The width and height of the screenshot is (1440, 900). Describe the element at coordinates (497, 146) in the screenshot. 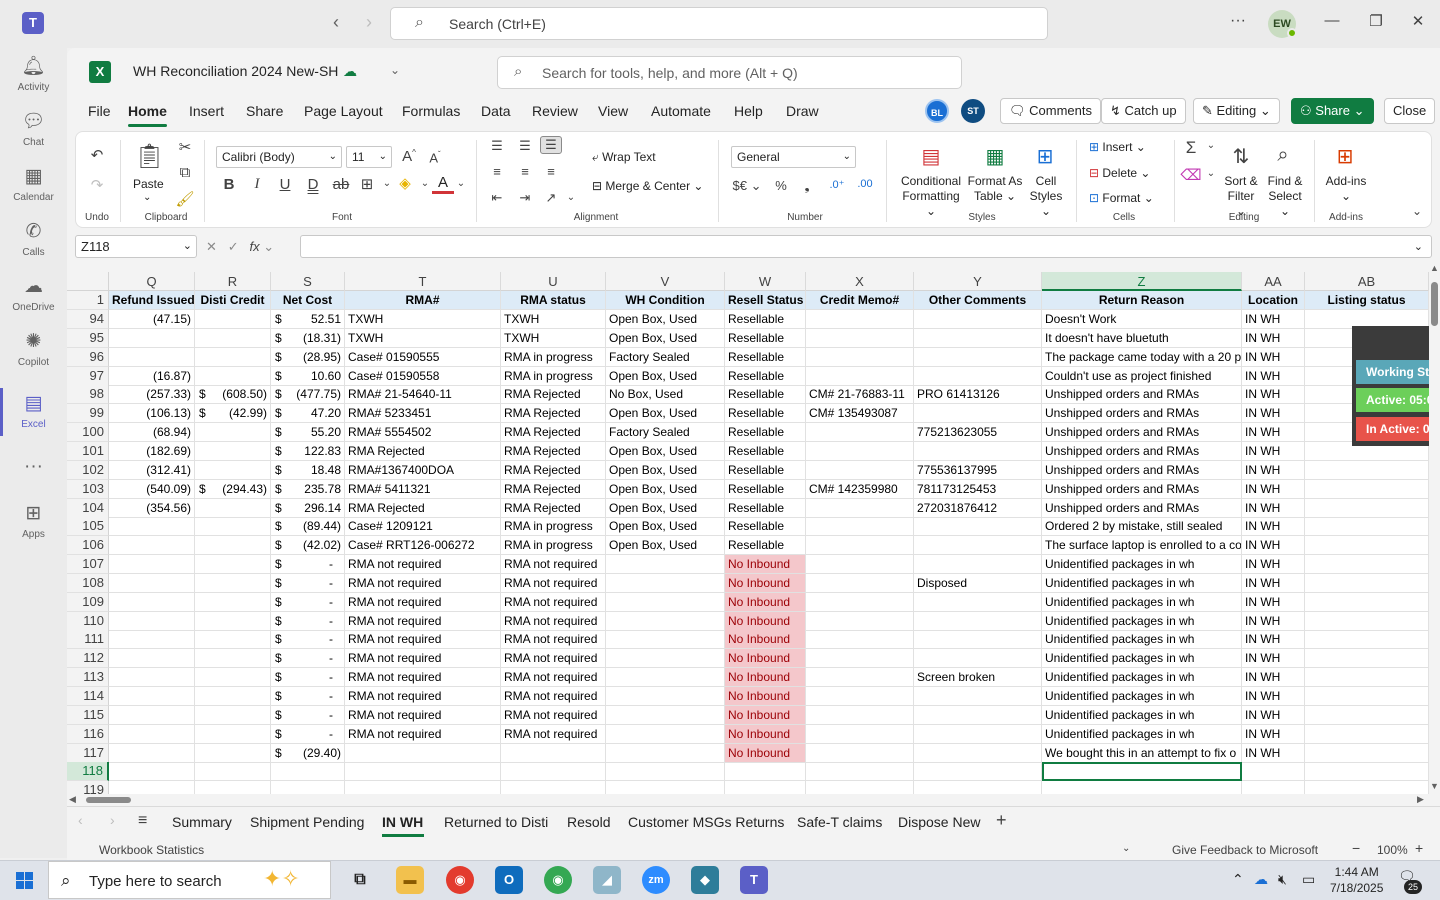

I see `align-top-icon: ☰` at that location.